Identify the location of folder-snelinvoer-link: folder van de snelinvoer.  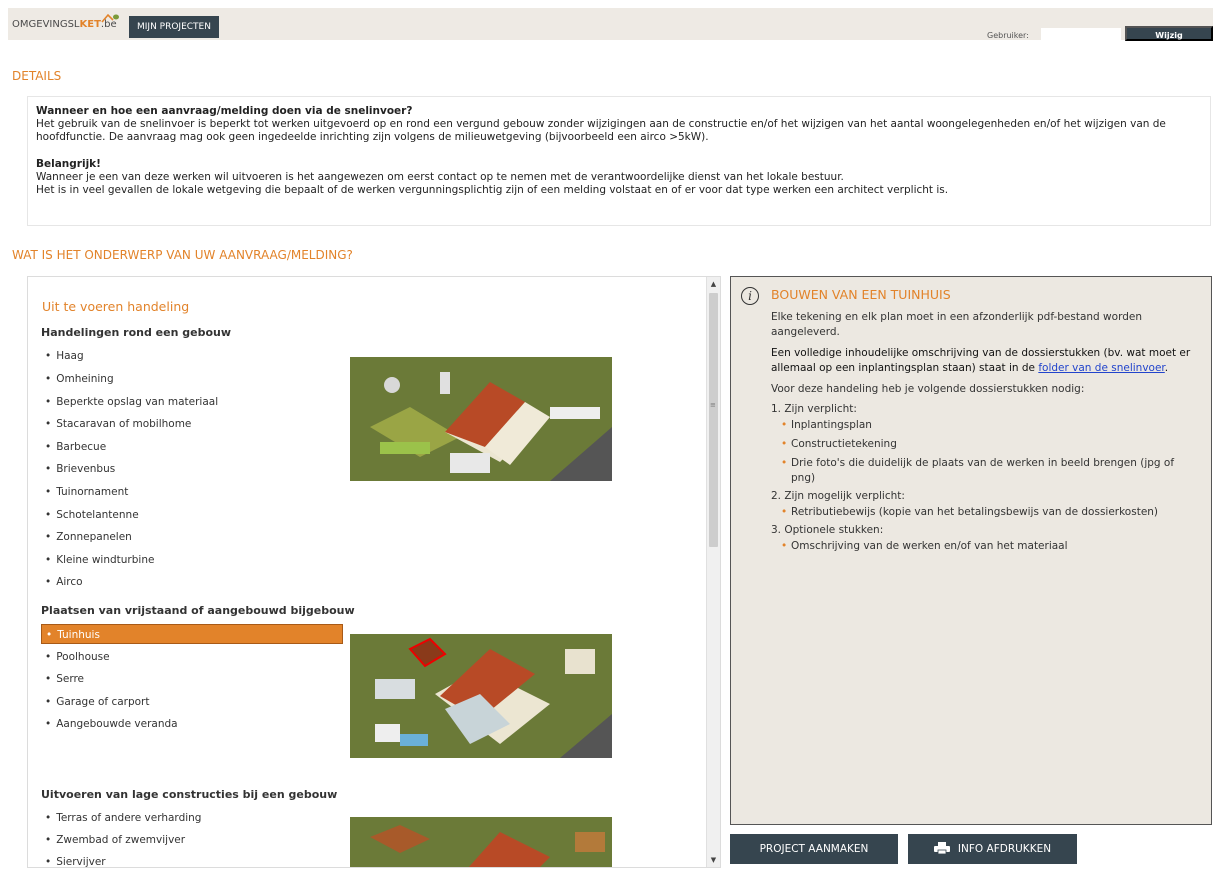
(1101, 368).